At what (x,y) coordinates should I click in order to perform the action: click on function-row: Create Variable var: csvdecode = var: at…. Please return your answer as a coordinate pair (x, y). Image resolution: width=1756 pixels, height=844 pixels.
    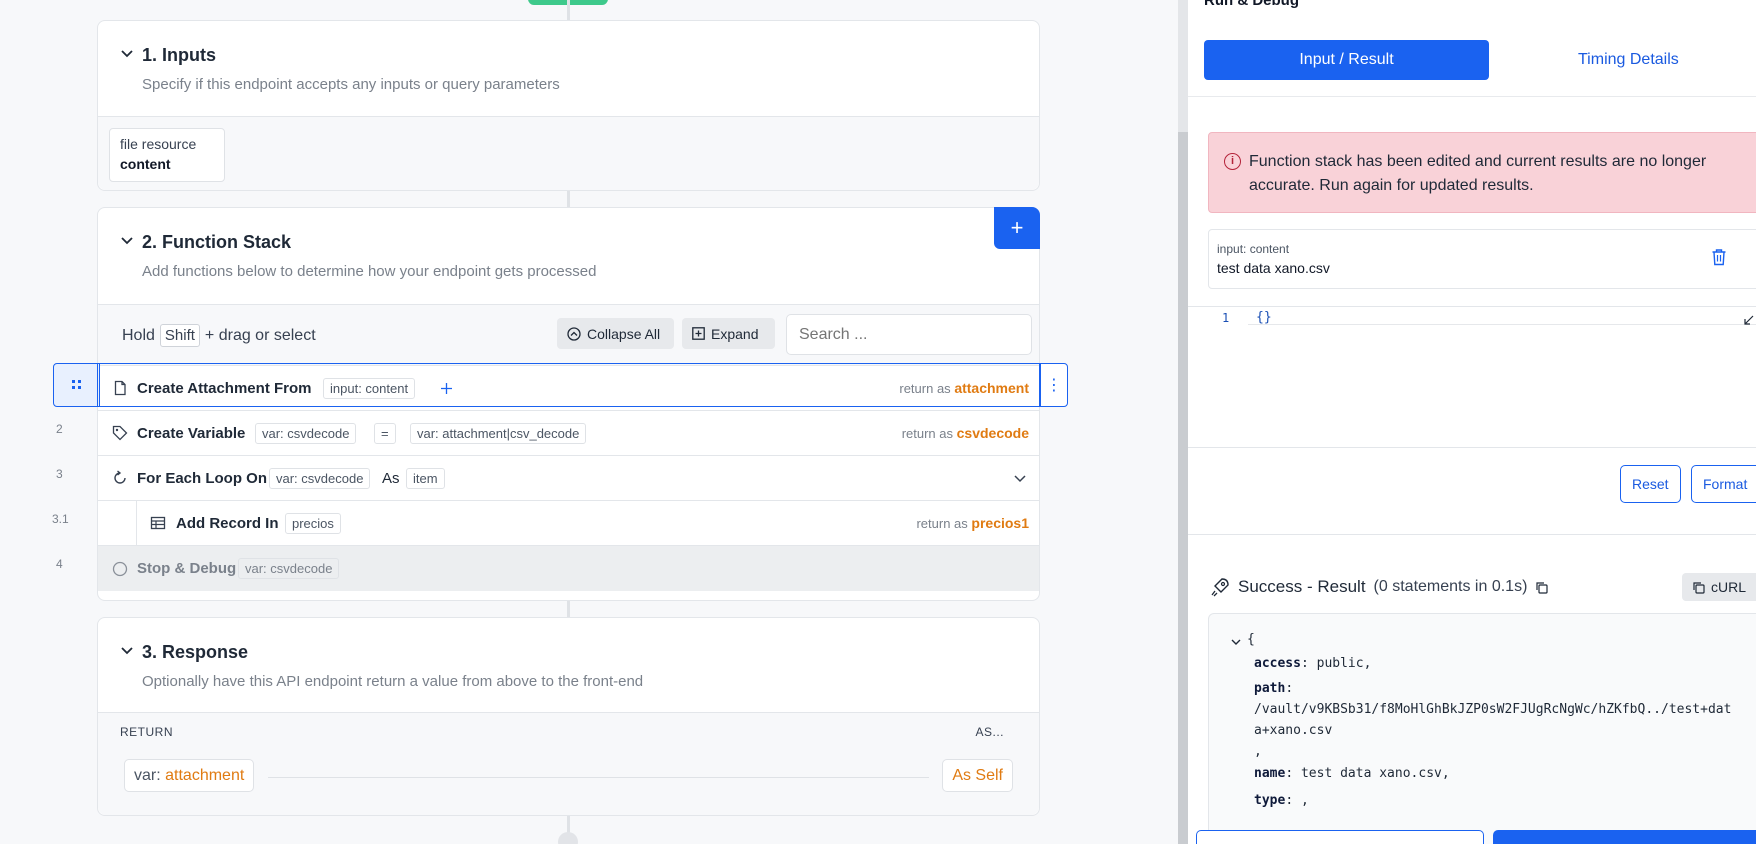
    Looking at the image, I should click on (568, 433).